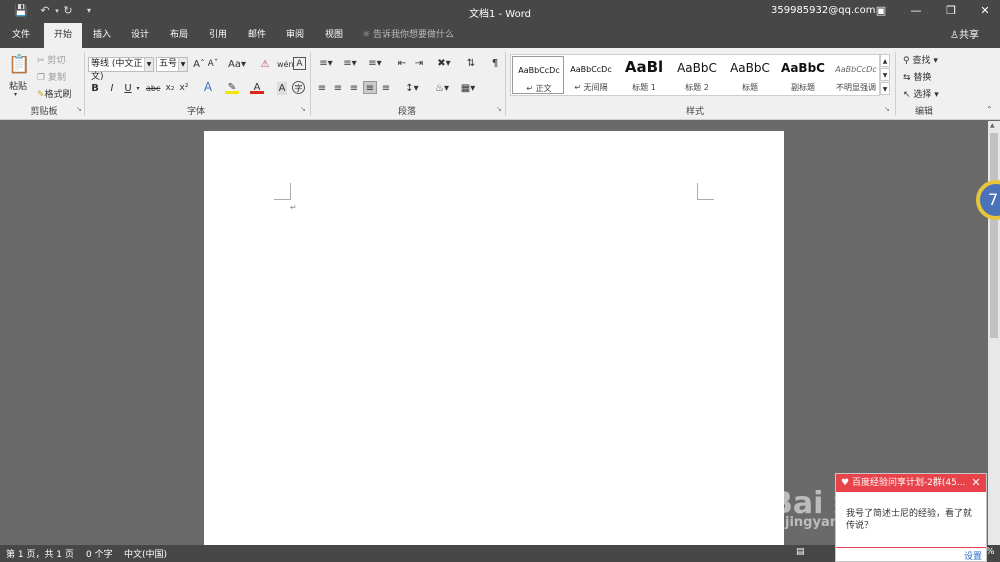 The width and height of the screenshot is (1000, 562). What do you see at coordinates (992, 125) in the screenshot?
I see `scroll-up-icon: ▲` at bounding box center [992, 125].